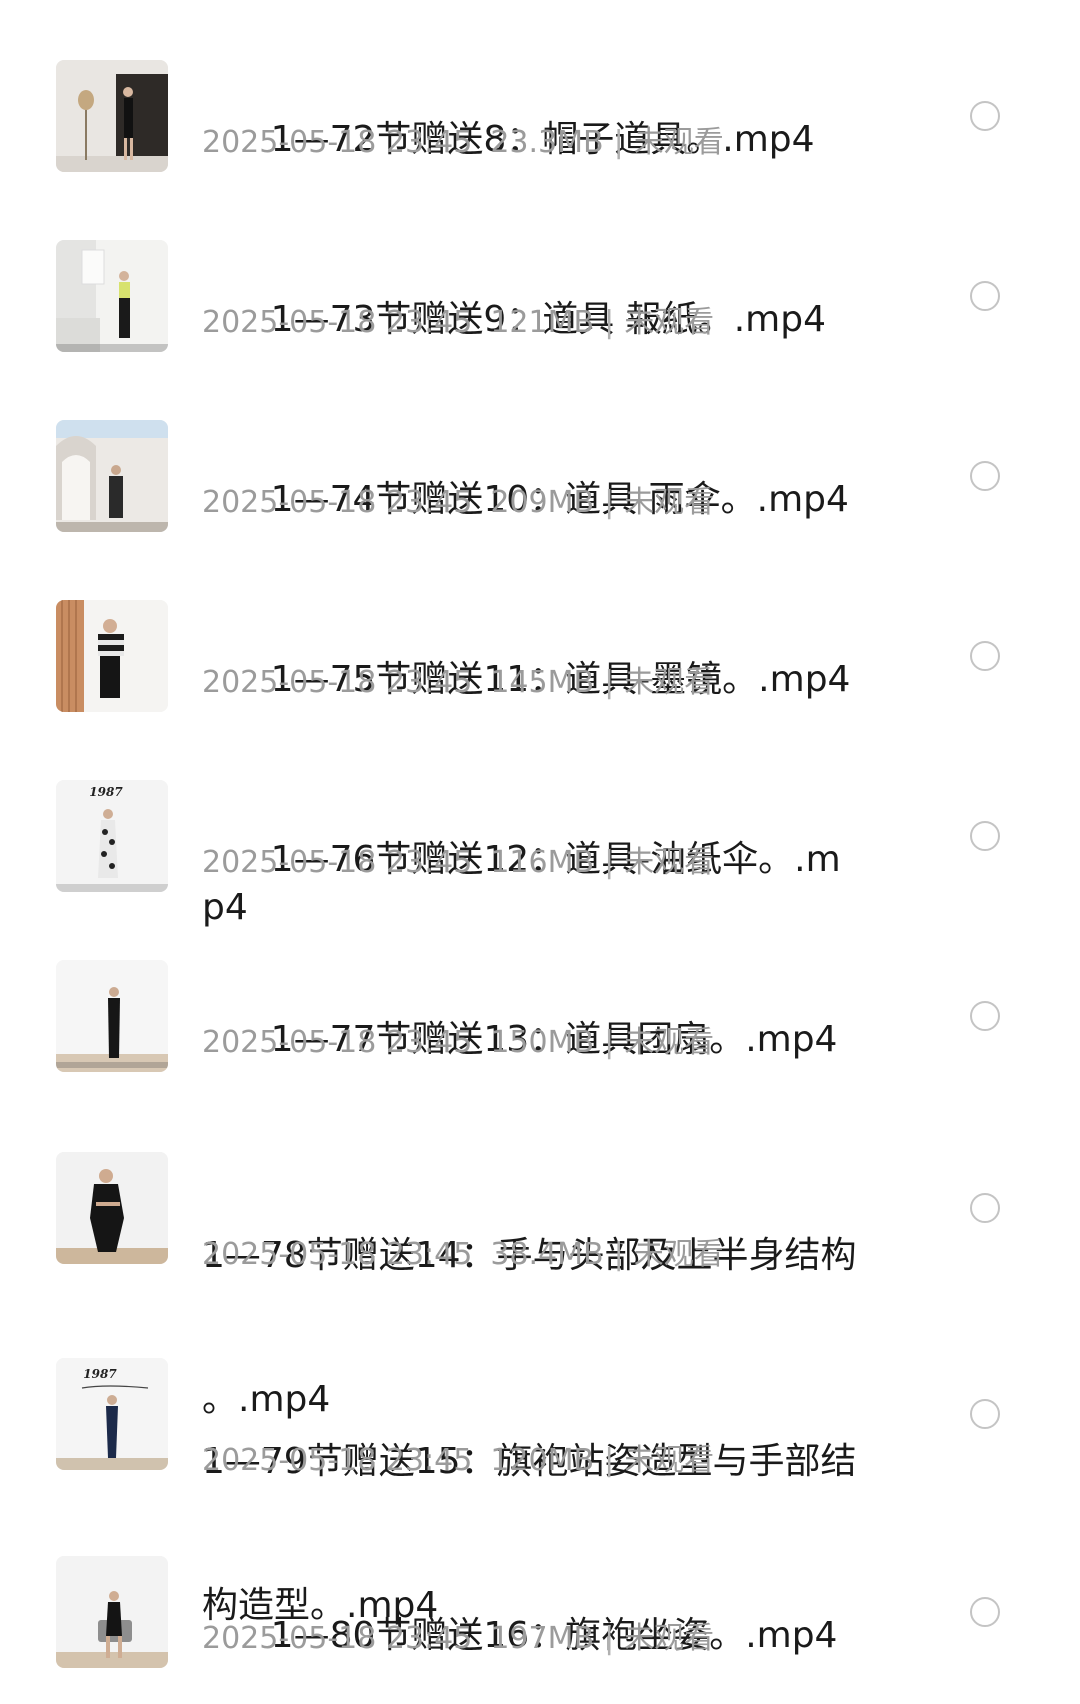  I want to click on file-meta: 2025-05-18 23:45 197MB | 未观看, so click(458, 1639).